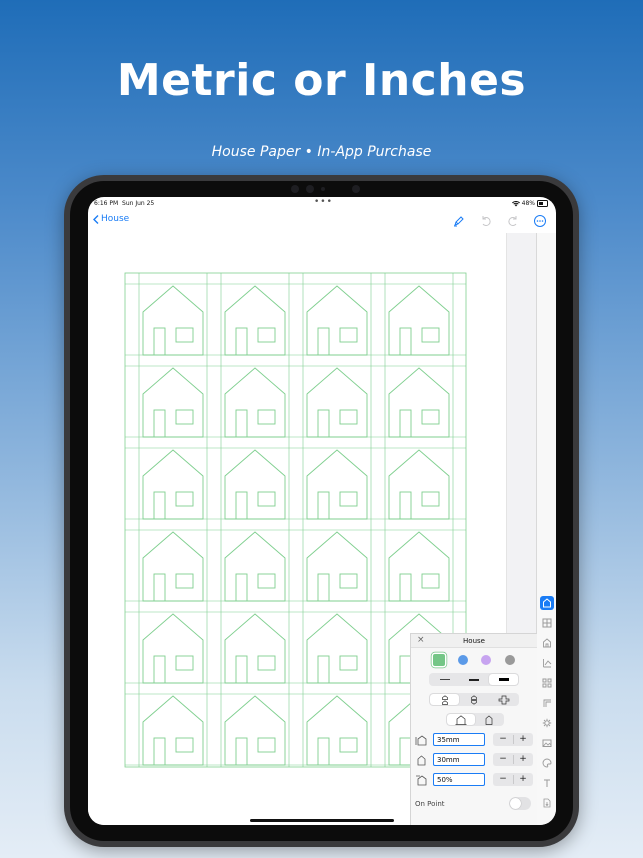 This screenshot has height=858, width=643. I want to click on color-swatch-blue, so click(463, 660).